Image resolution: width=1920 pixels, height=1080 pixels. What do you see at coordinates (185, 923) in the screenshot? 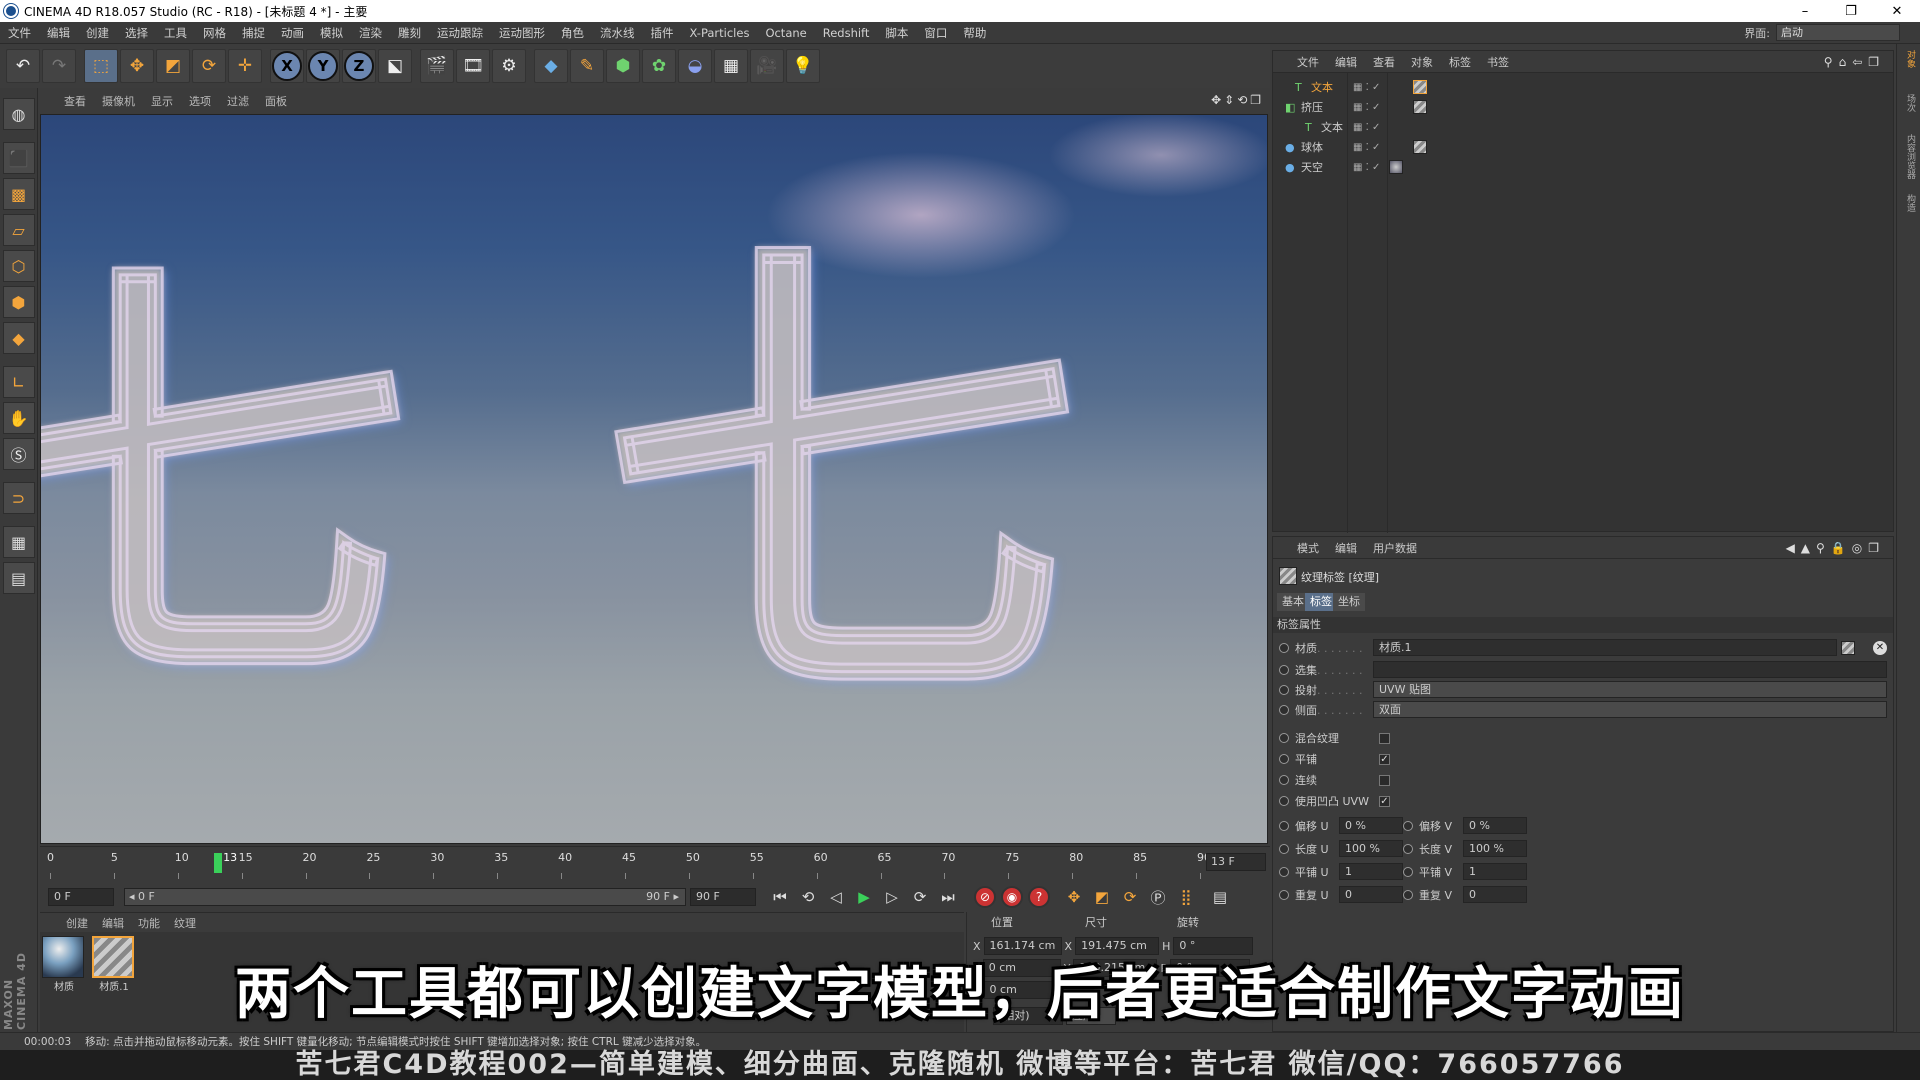
I see `material-menu-texture: 纹理` at bounding box center [185, 923].